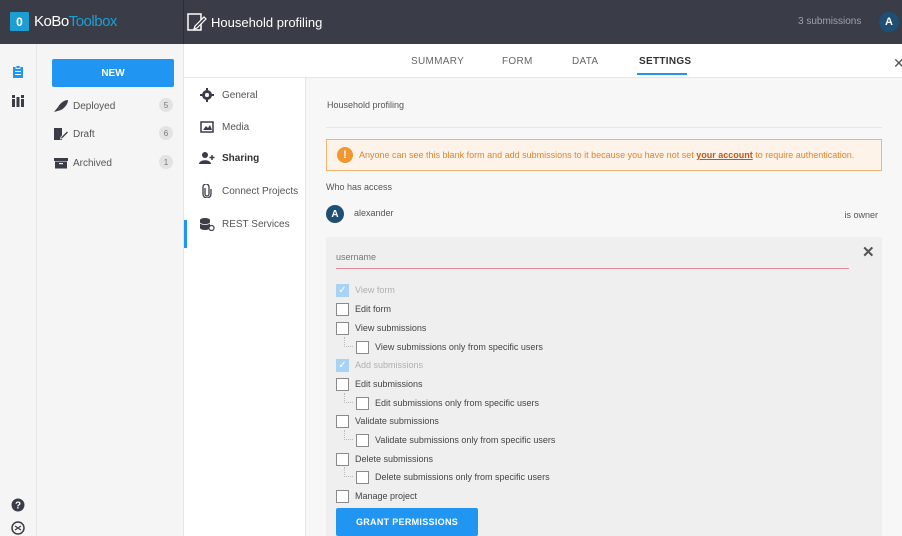 Image resolution: width=902 pixels, height=536 pixels. I want to click on user-avatar: A, so click(889, 22).